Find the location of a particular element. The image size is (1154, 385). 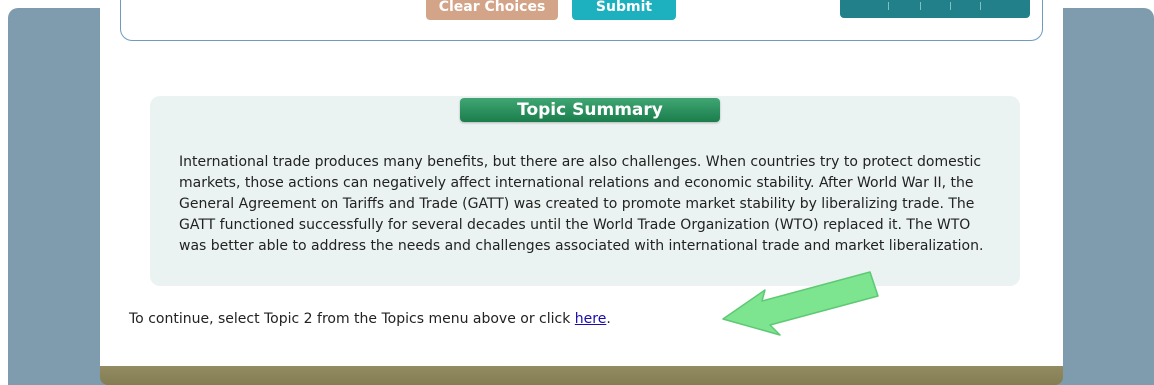

question-controls-box: Clear Choices Submit is located at coordinates (581, 20).